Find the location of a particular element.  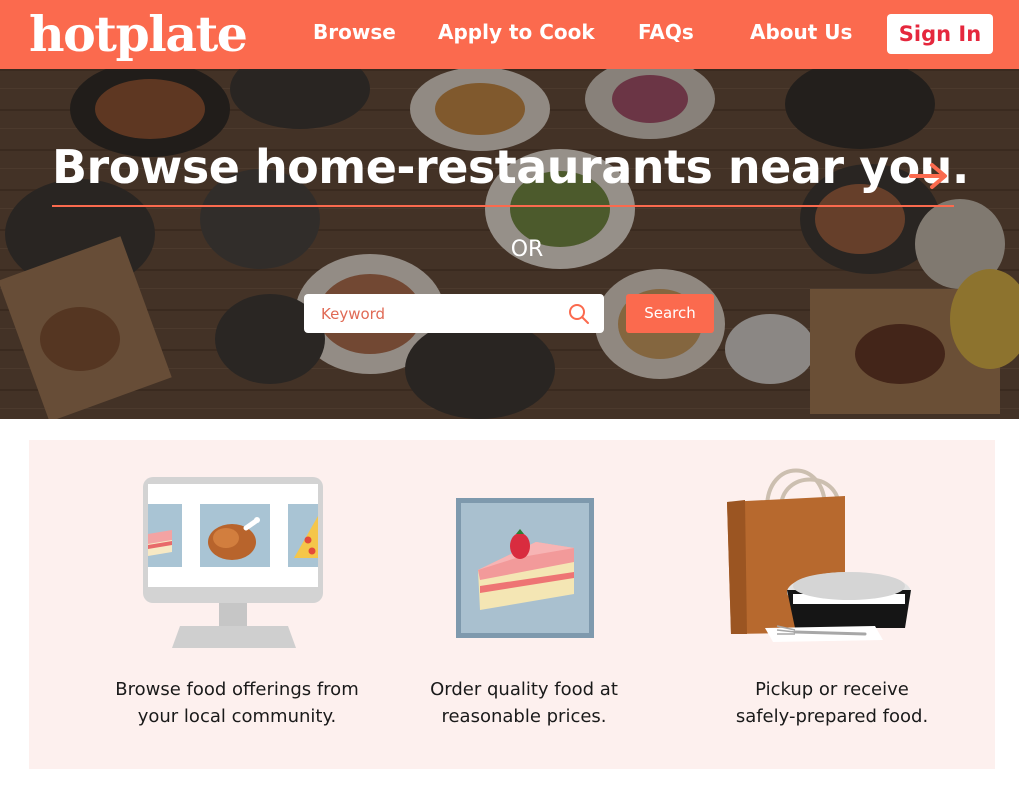

sign-in-button: Sign In is located at coordinates (940, 34).